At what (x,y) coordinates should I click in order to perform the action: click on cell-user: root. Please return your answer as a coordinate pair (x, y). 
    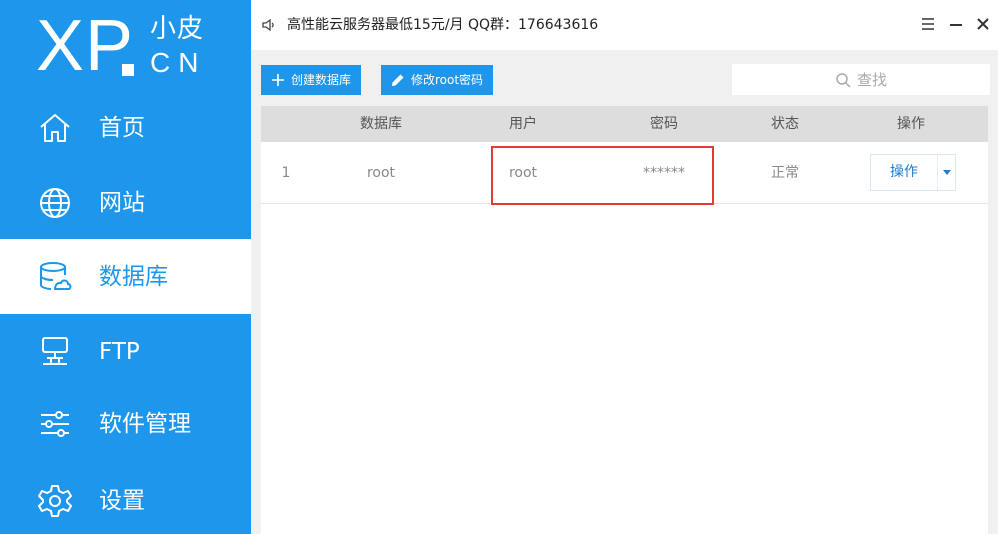
    Looking at the image, I should click on (523, 173).